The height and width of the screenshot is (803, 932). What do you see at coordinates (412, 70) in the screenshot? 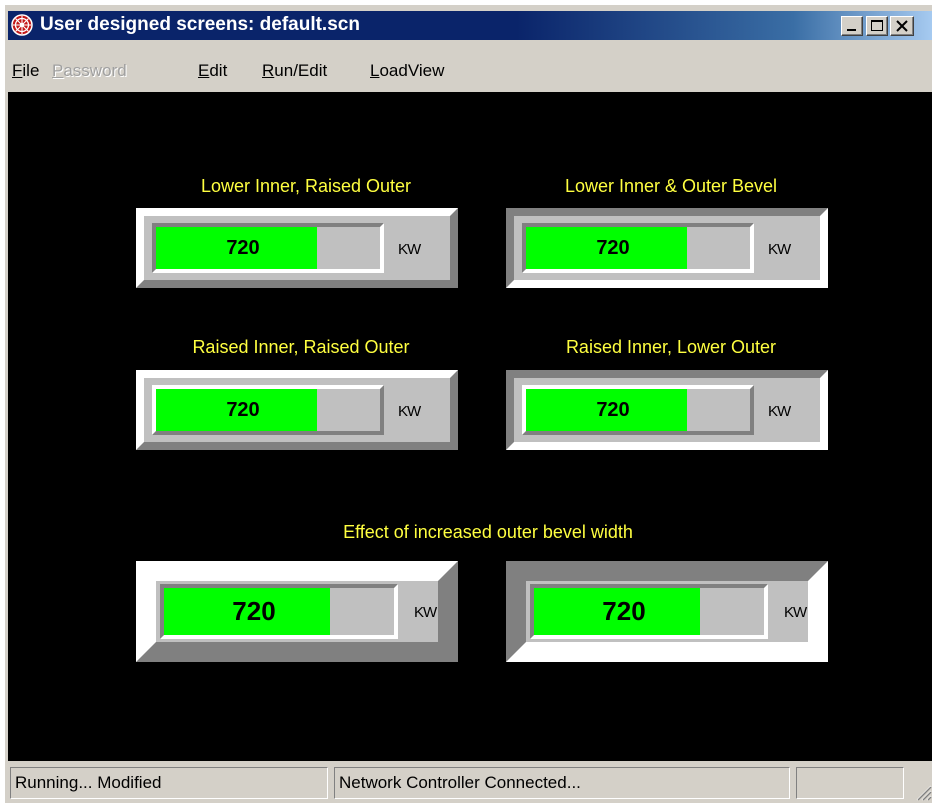
I see `menu-loadview-label: oadView` at bounding box center [412, 70].